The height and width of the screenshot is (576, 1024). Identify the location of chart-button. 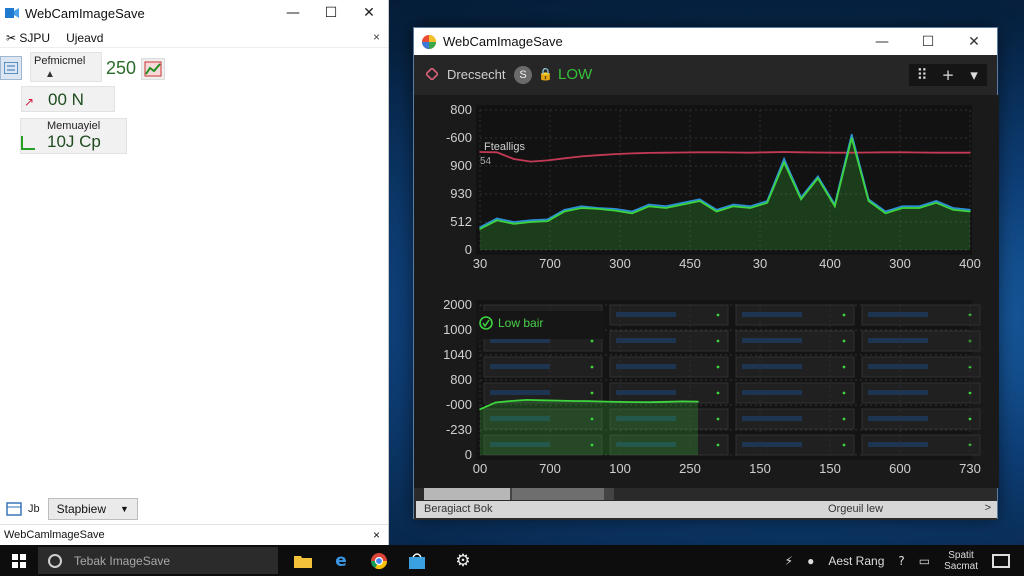
(153, 69).